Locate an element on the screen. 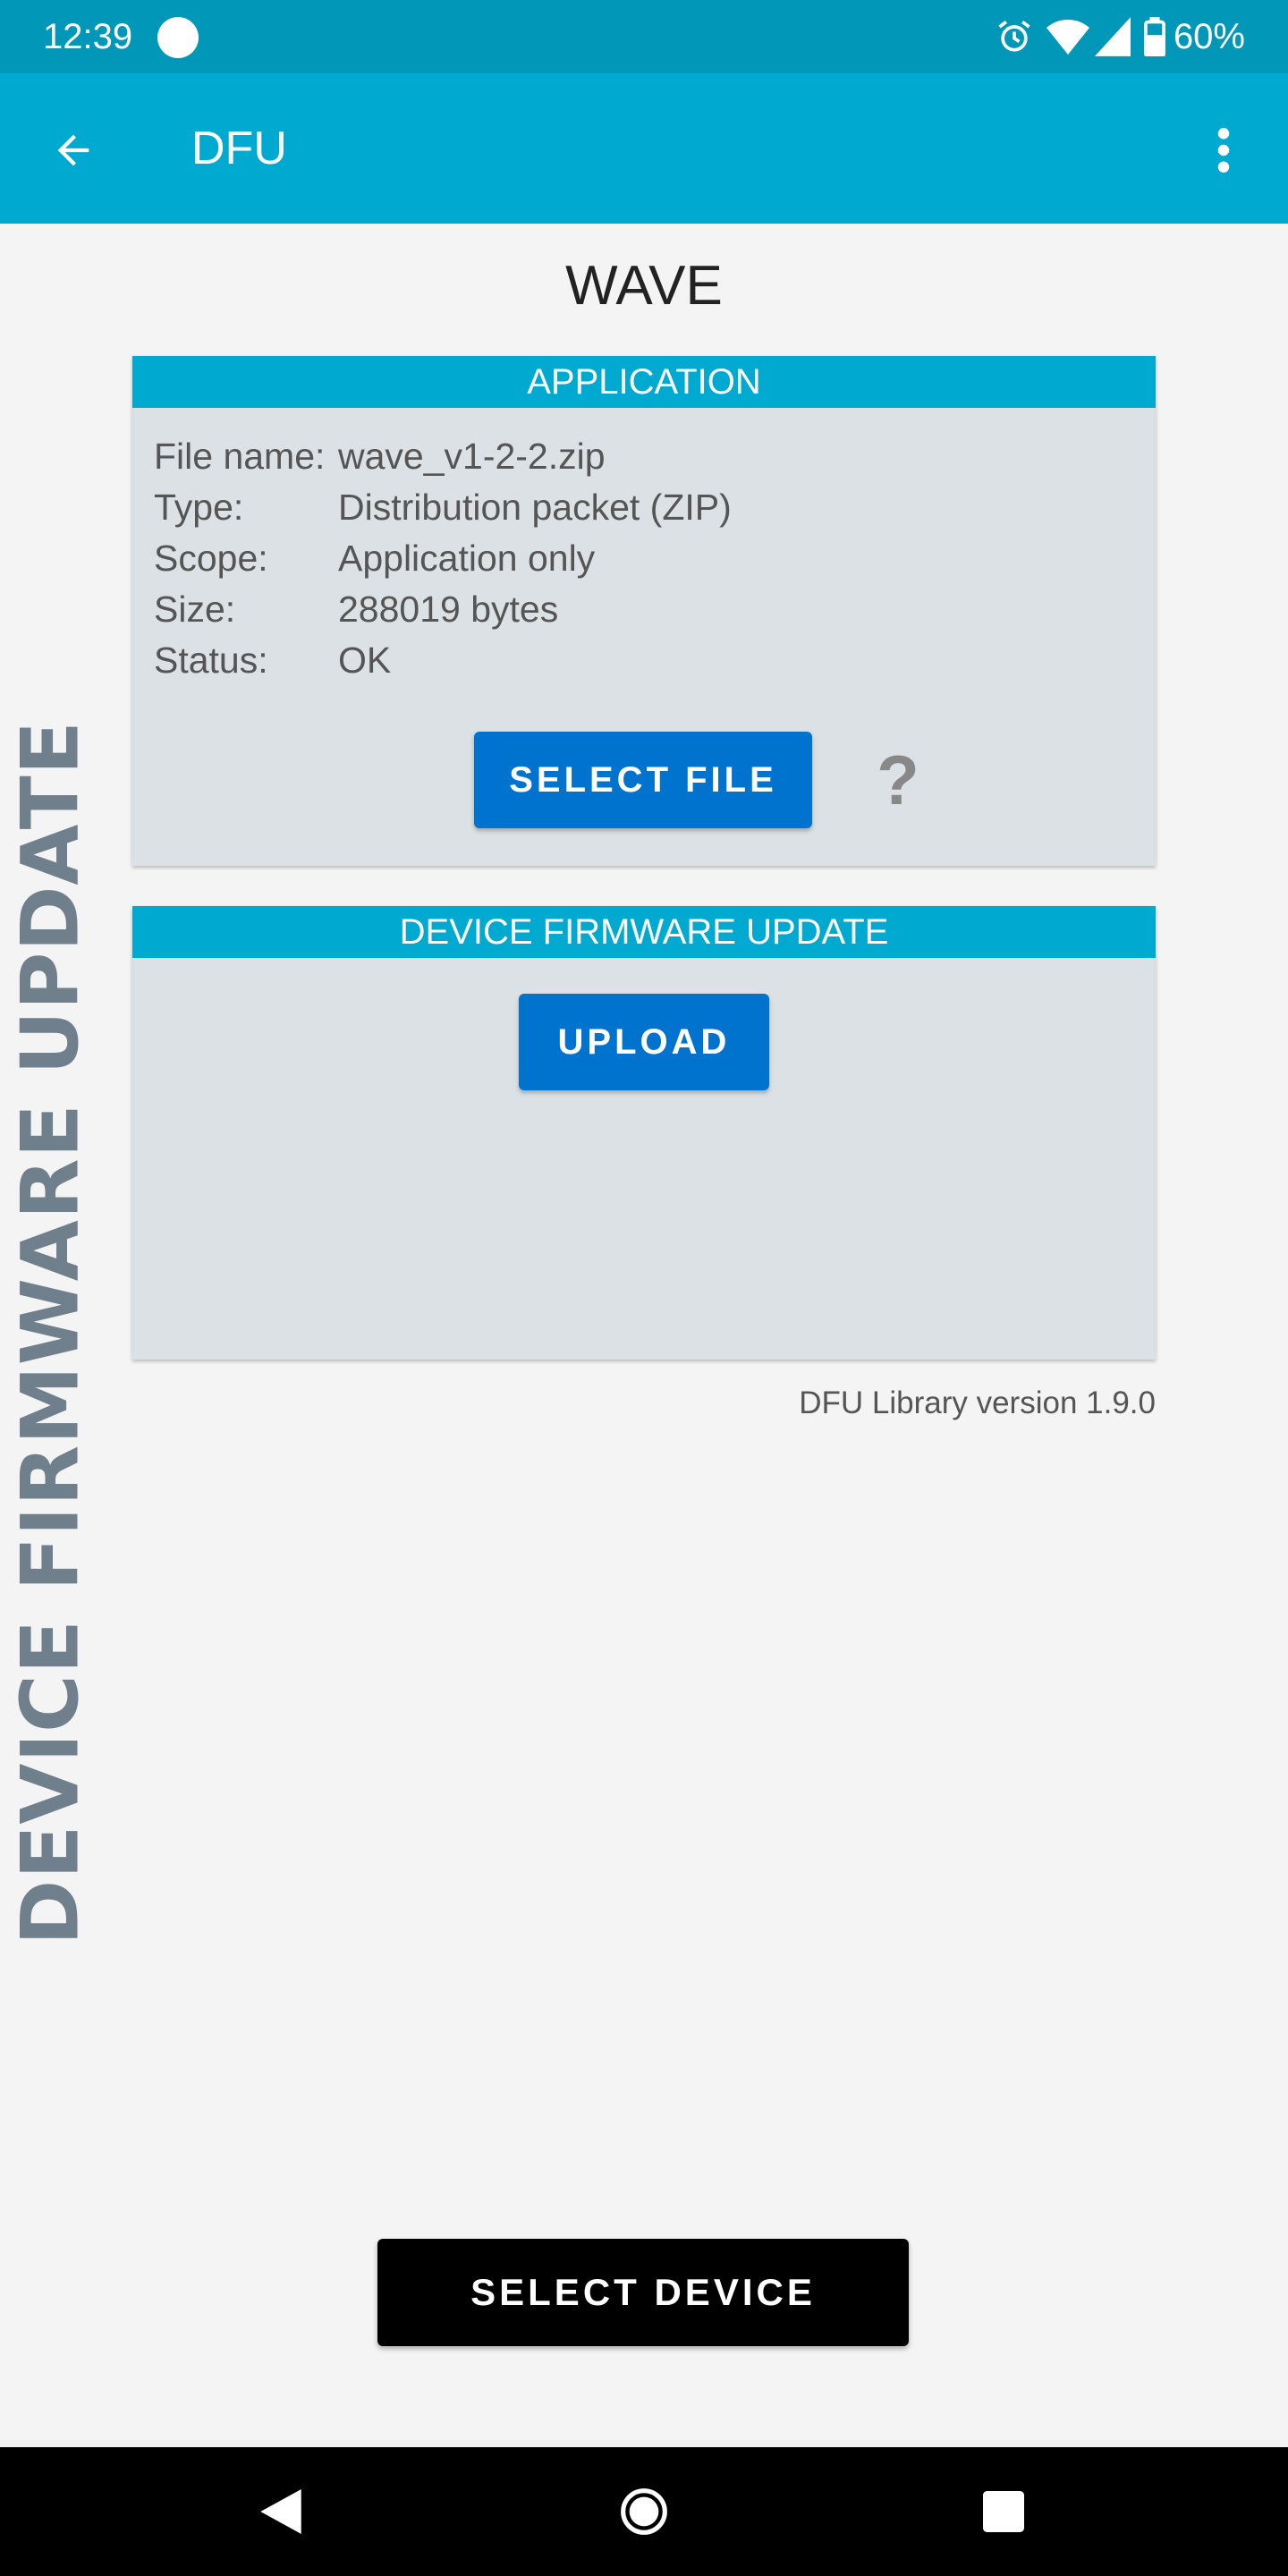  info-value: Application only is located at coordinates (467, 558).